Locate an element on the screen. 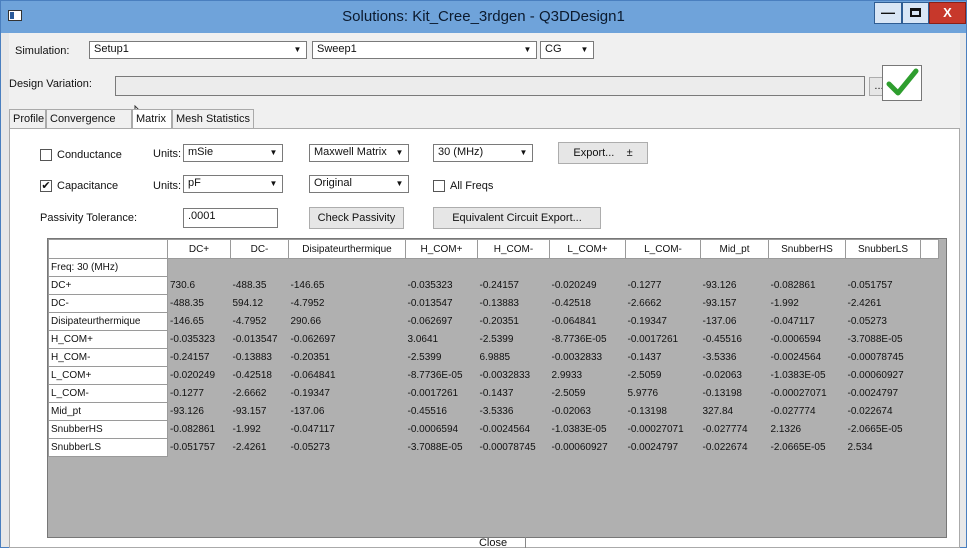 This screenshot has height=548, width=967. row-header: H_COM- is located at coordinates (108, 357).